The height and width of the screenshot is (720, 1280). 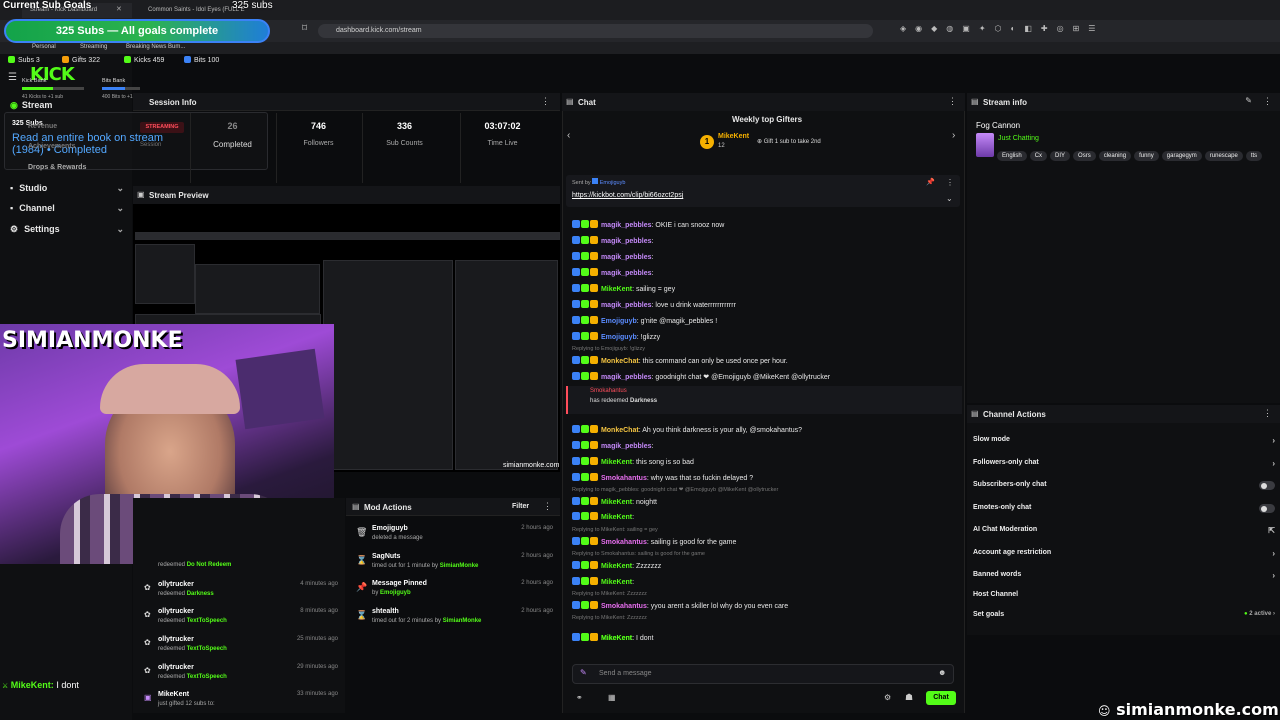 What do you see at coordinates (579, 697) in the screenshot?
I see `chat-tools-icon: ⚭` at bounding box center [579, 697].